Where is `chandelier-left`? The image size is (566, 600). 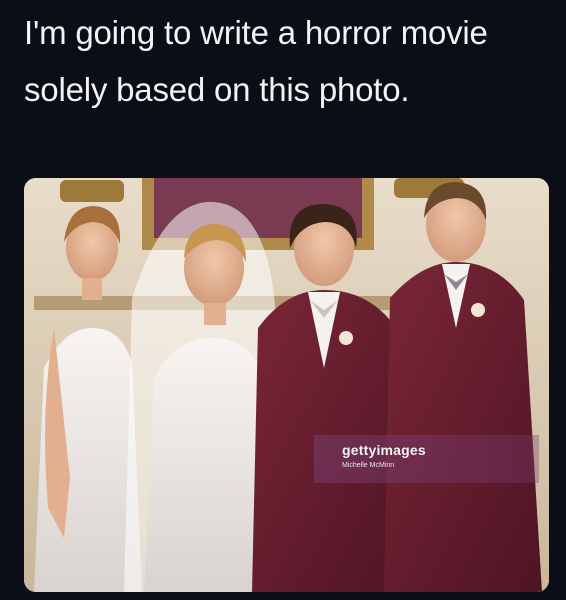
chandelier-left is located at coordinates (92, 191).